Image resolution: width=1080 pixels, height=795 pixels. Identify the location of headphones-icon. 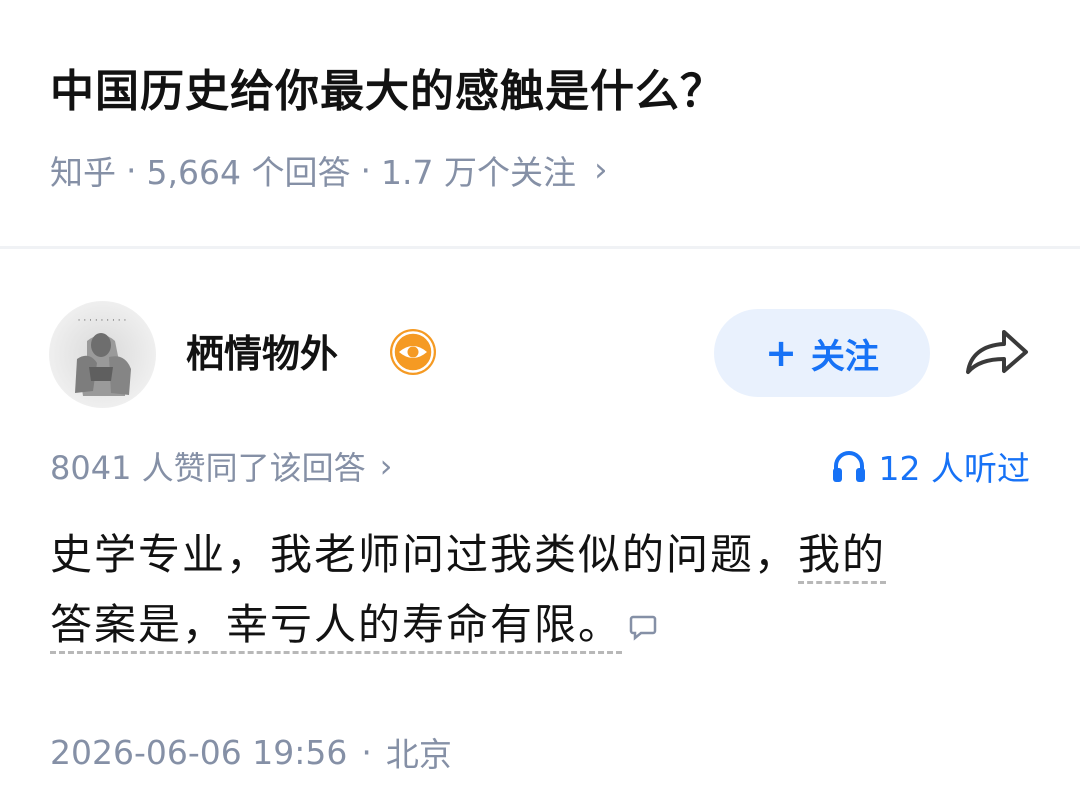
(848, 466).